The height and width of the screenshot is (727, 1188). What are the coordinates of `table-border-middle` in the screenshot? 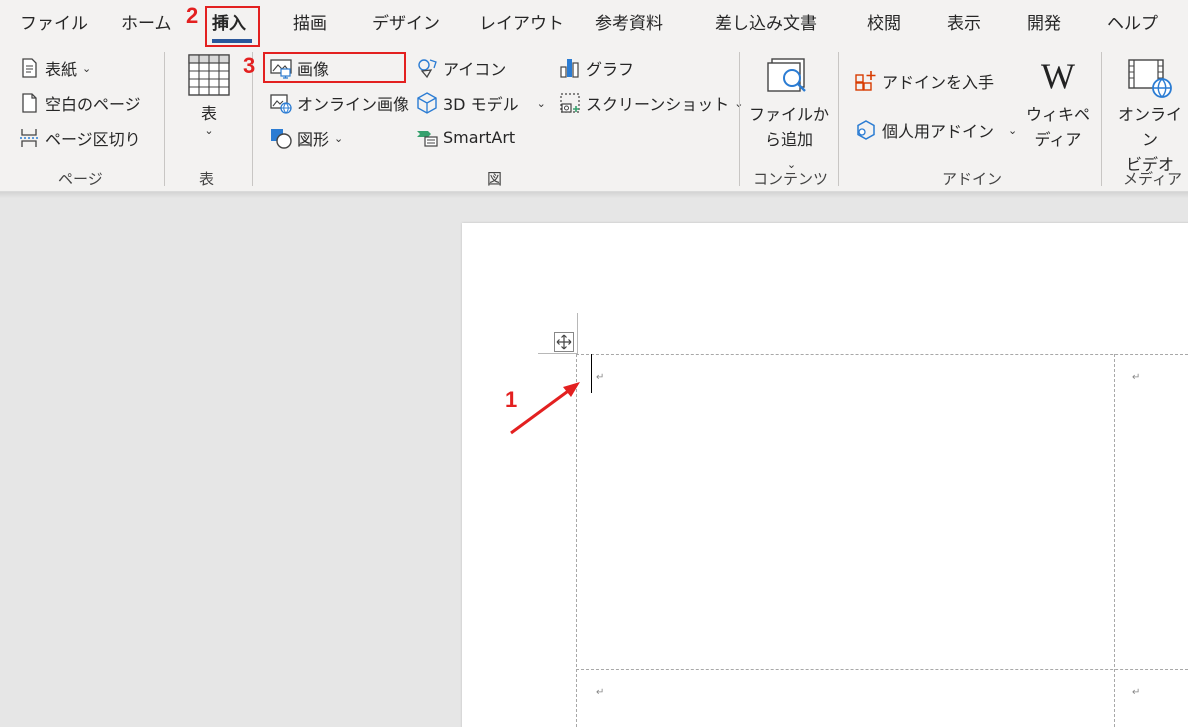 It's located at (1114, 540).